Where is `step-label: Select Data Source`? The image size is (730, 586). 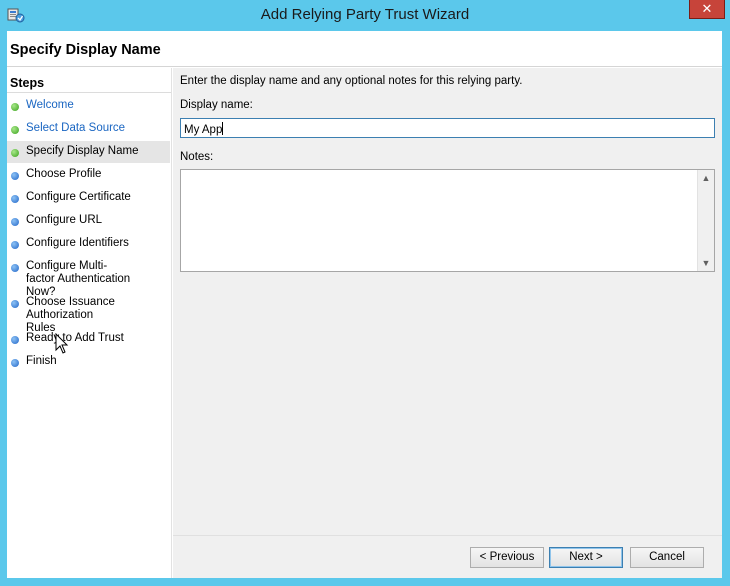
step-label: Select Data Source is located at coordinates (76, 128).